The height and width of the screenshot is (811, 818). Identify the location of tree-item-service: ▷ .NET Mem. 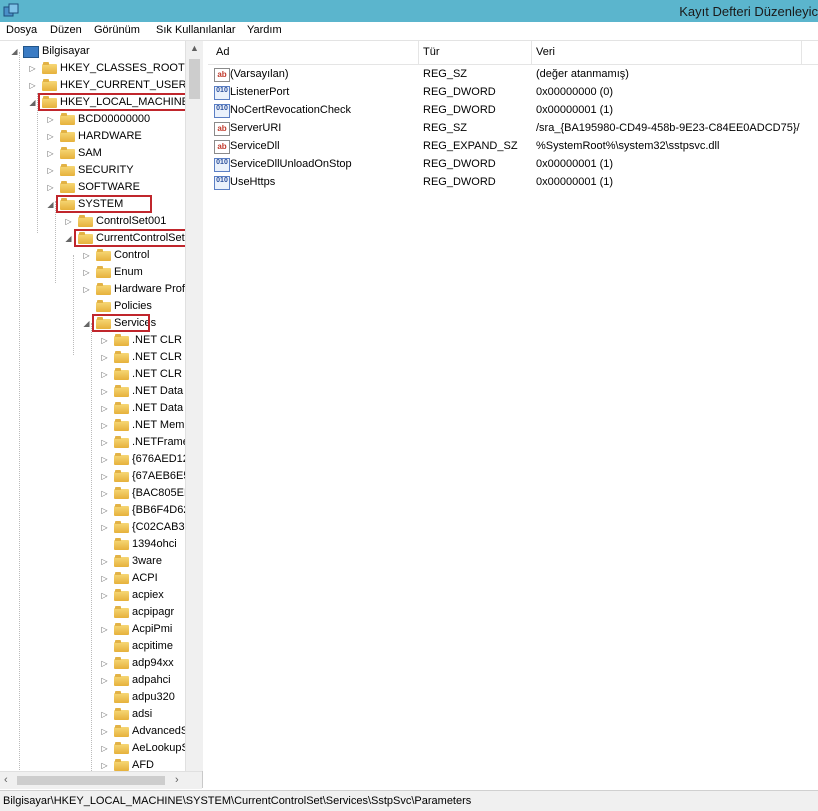
(100, 425).